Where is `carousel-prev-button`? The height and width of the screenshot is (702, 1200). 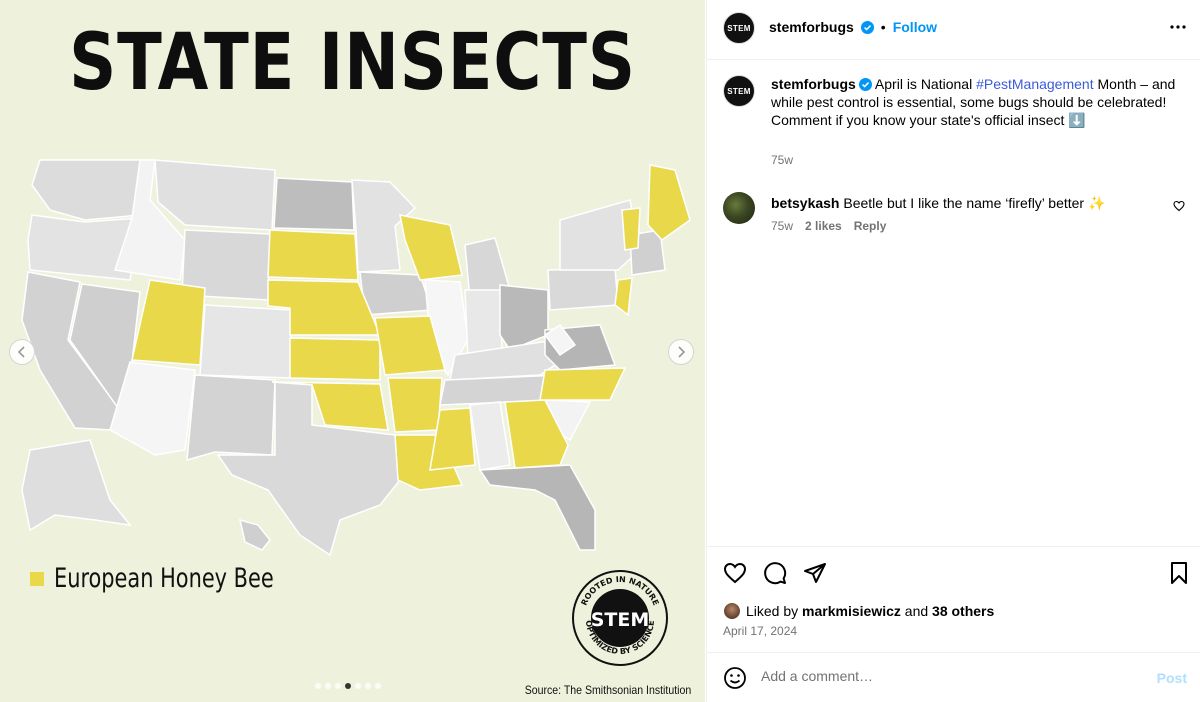
carousel-prev-button is located at coordinates (22, 352).